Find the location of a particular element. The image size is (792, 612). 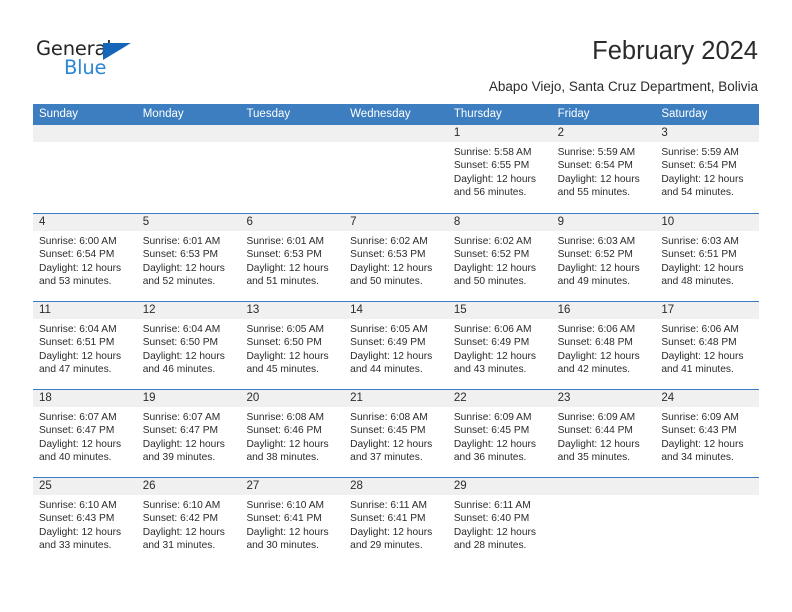

sunset-time: Sunset: 6:54 PM is located at coordinates (699, 166).